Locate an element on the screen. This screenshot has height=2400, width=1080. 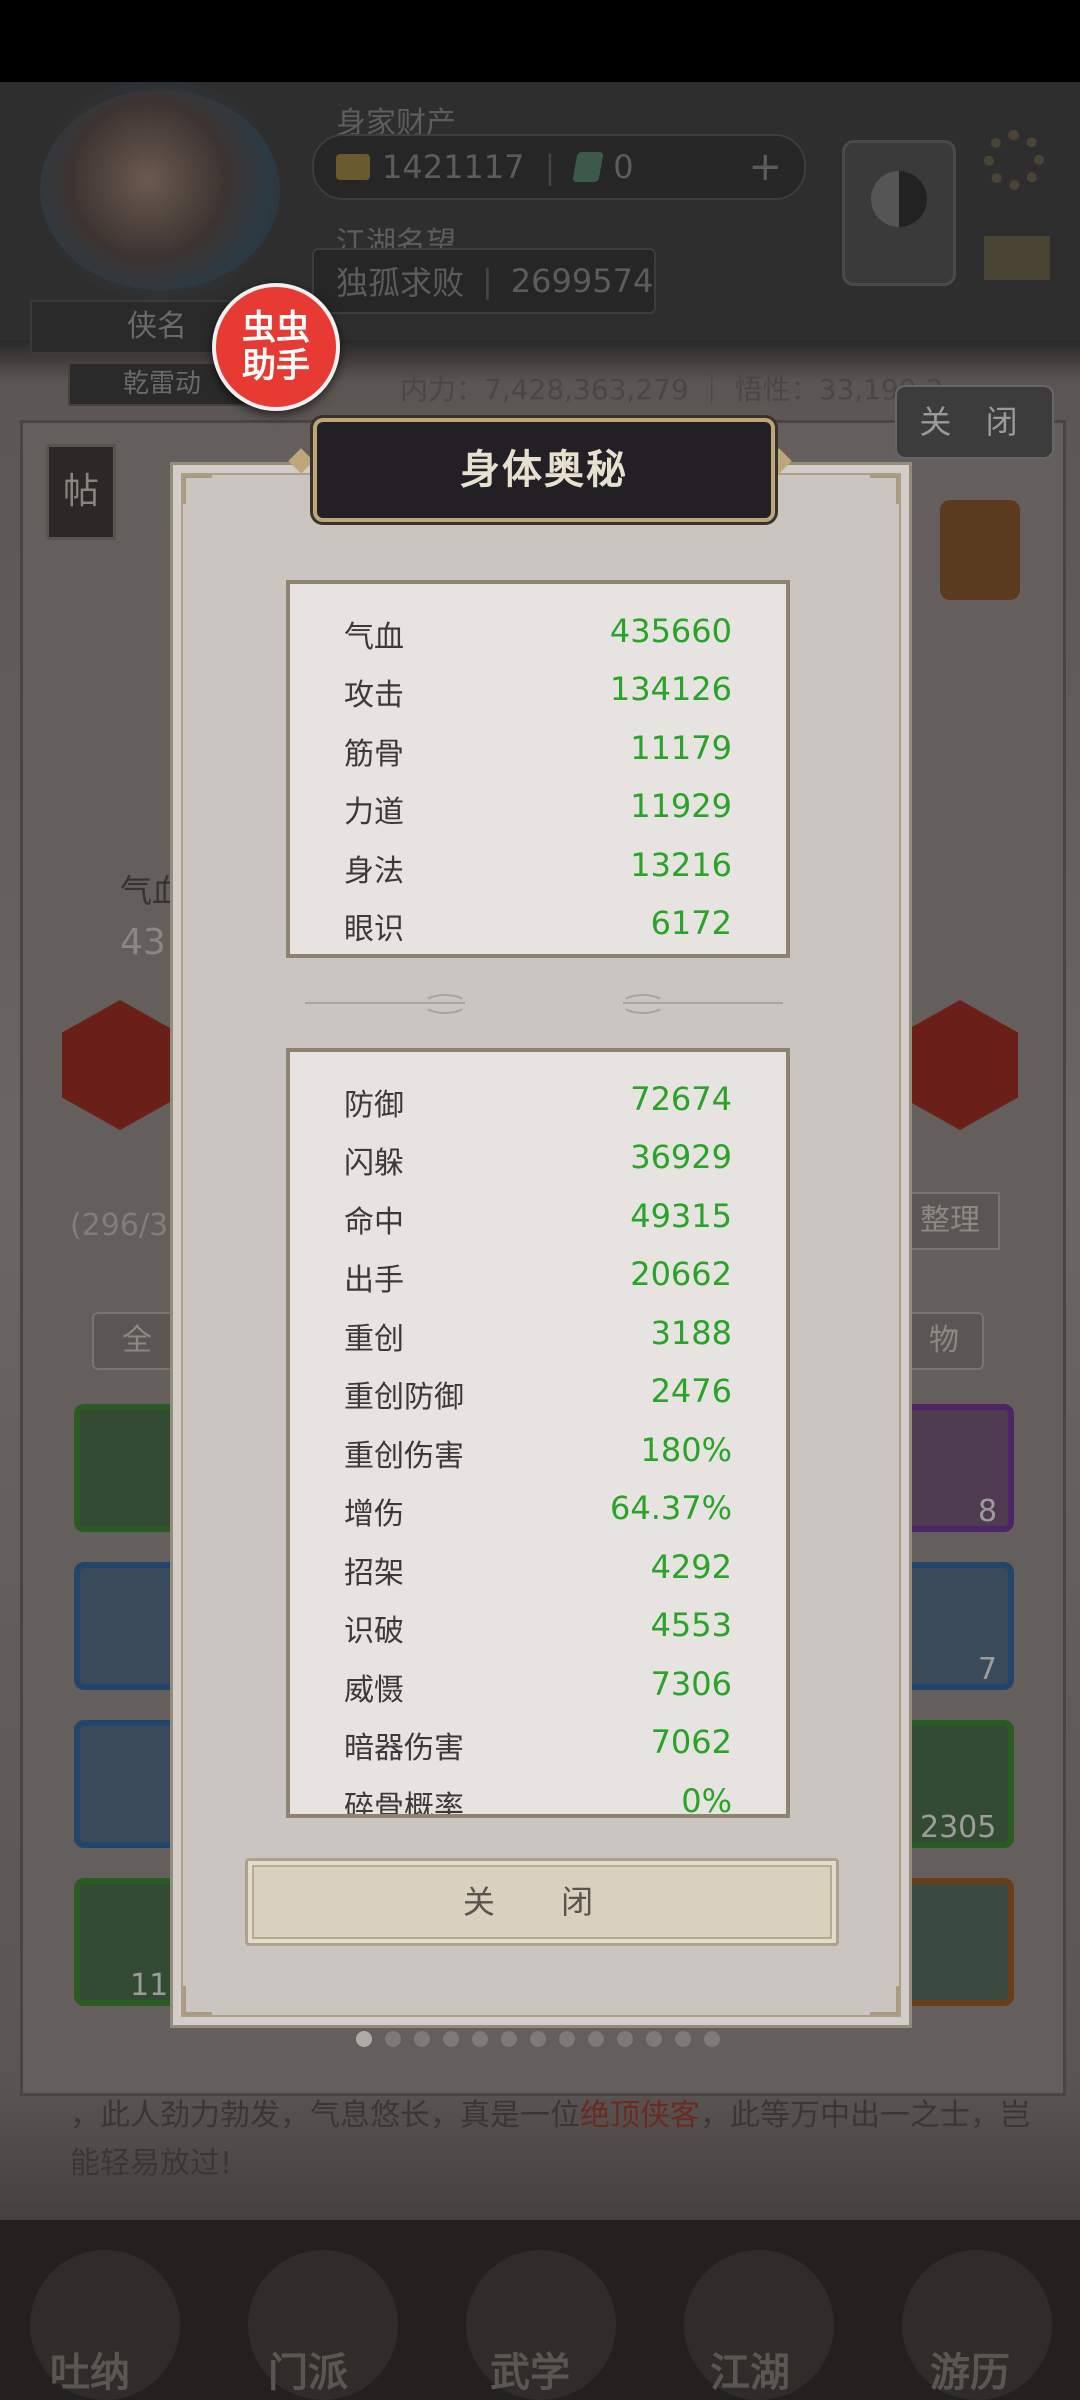
add-currency-button: + is located at coordinates (765, 167).